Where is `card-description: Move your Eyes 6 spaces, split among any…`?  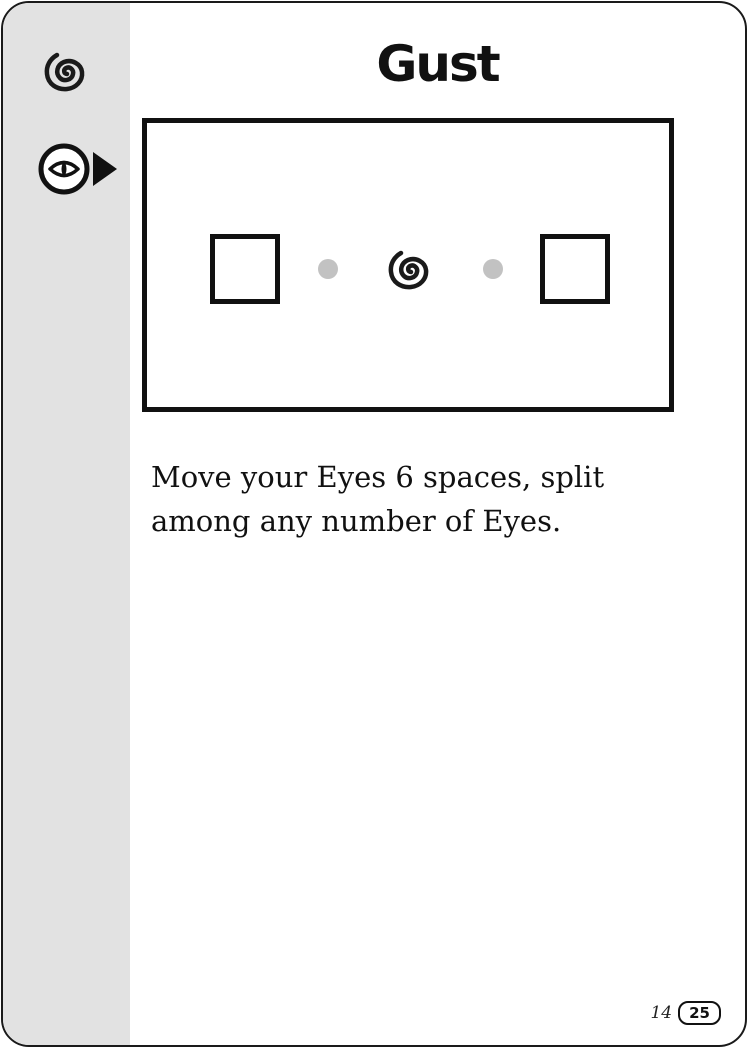 card-description: Move your Eyes 6 spaces, split among any… is located at coordinates (378, 499).